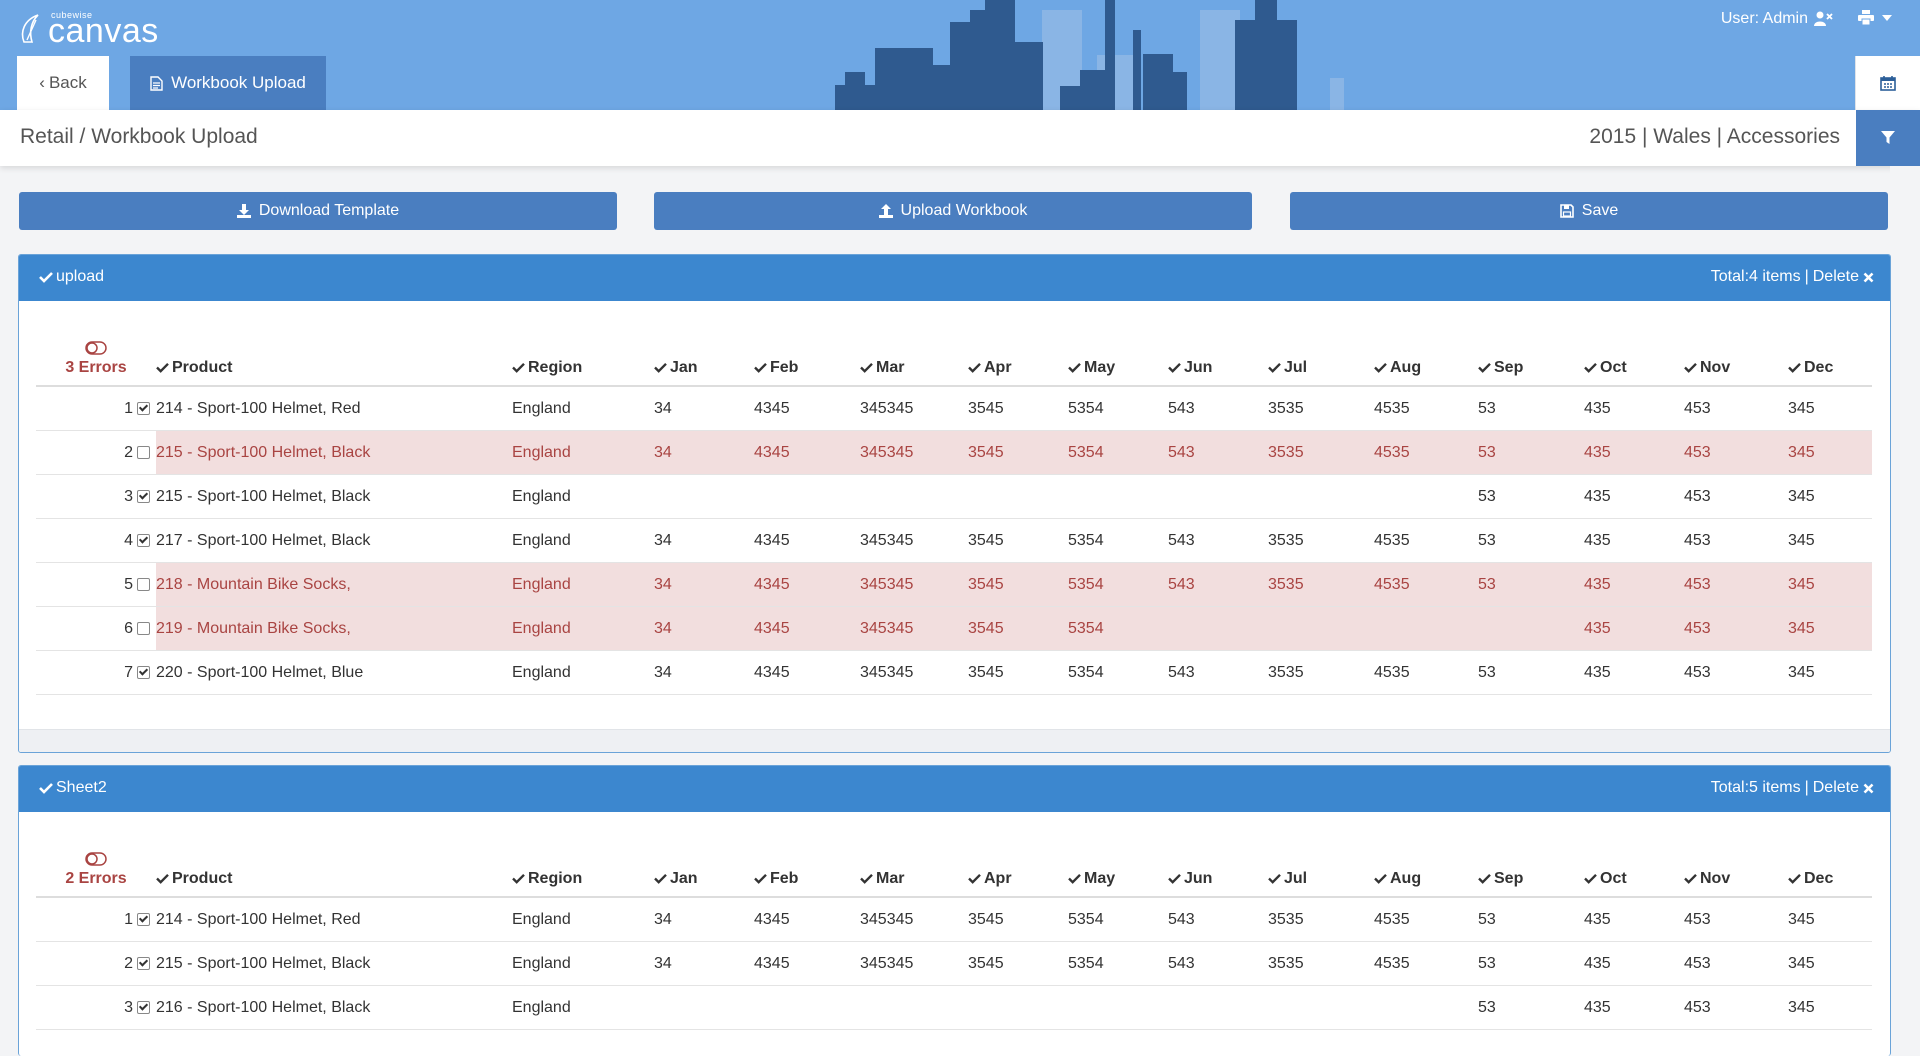 The height and width of the screenshot is (1056, 1920). I want to click on print-menu-button, so click(1875, 17).